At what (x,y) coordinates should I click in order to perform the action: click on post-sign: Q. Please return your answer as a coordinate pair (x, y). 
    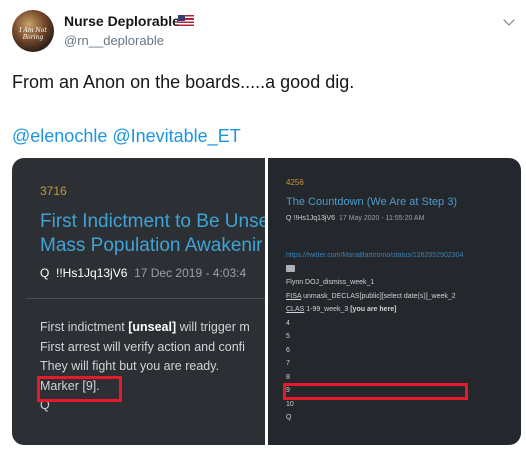
    Looking at the image, I should click on (289, 417).